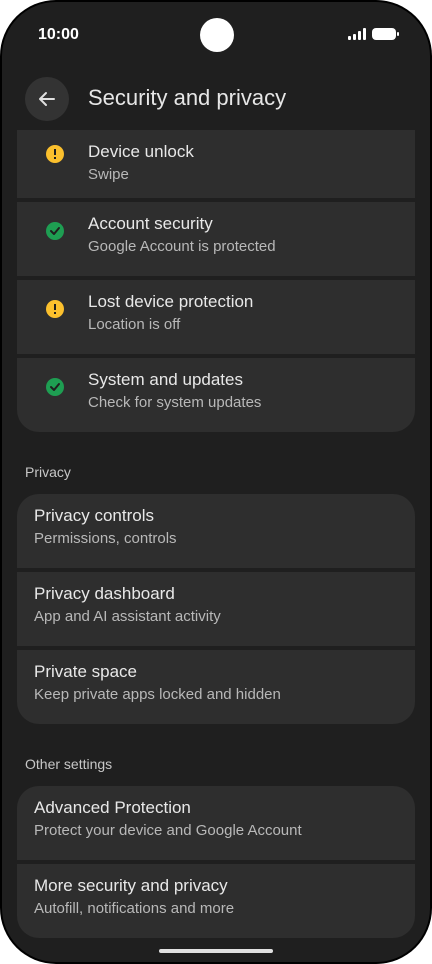 Image resolution: width=432 pixels, height=964 pixels. What do you see at coordinates (85, 671) in the screenshot?
I see `item-title: Private space` at bounding box center [85, 671].